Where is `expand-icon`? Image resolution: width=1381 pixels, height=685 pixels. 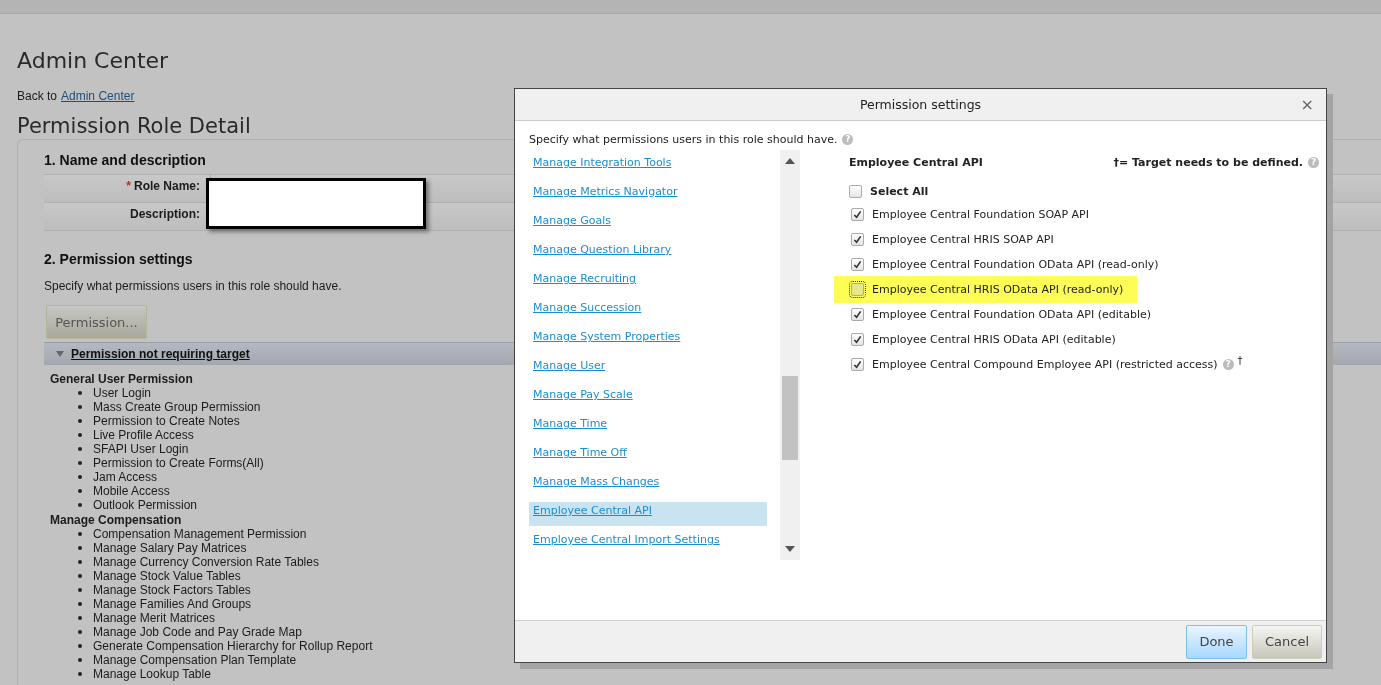
expand-icon is located at coordinates (60, 354).